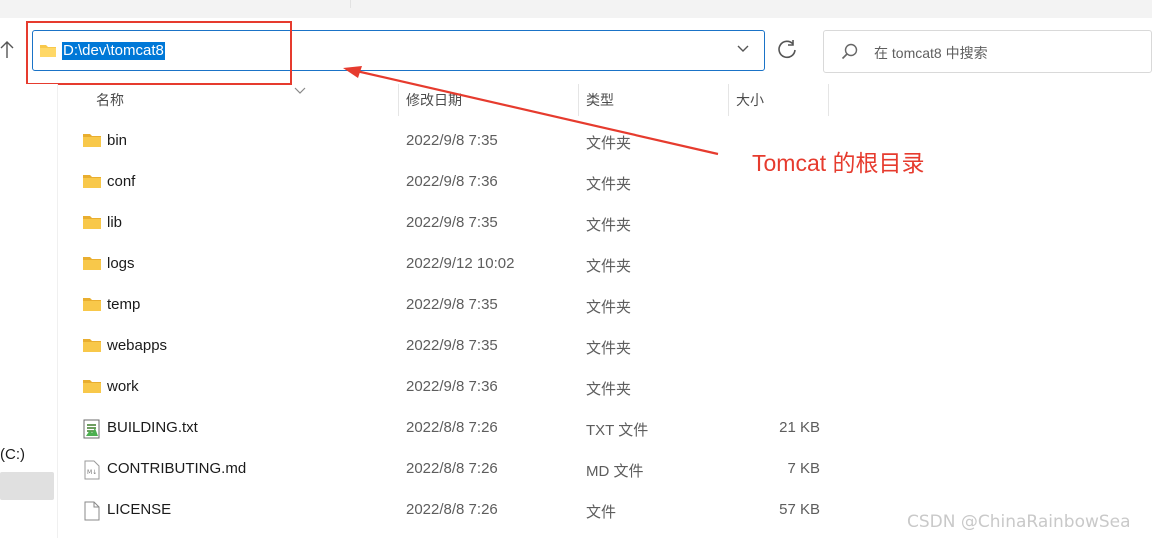 The image size is (1152, 538). I want to click on annotation-arrow, so click(531, 111).